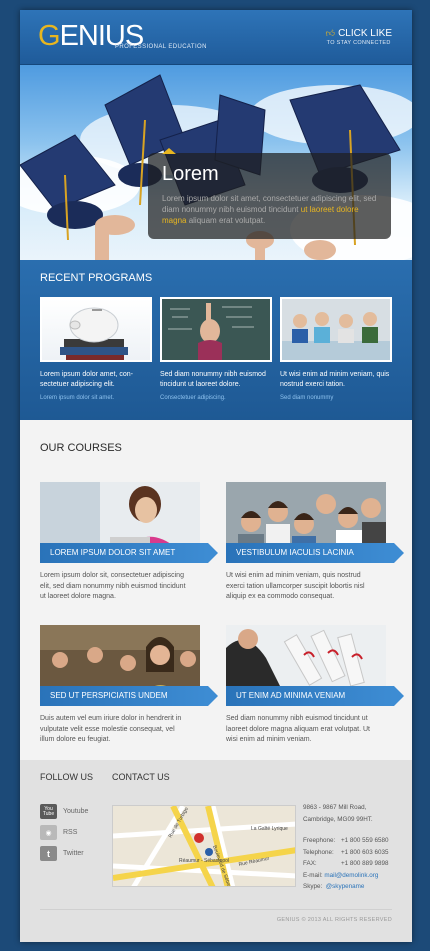 This screenshot has height=951, width=430. I want to click on social-label: Youtube, so click(76, 811).